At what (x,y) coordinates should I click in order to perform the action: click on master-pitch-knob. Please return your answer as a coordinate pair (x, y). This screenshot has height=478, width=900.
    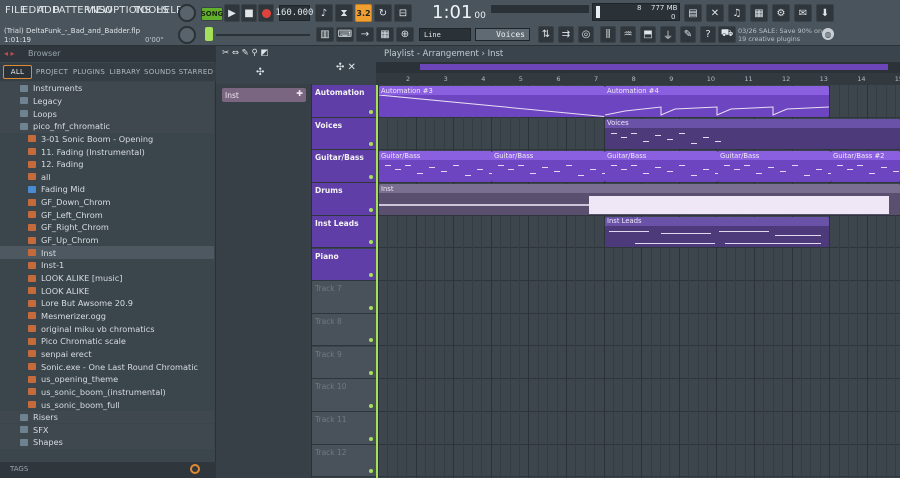
    Looking at the image, I should click on (187, 35).